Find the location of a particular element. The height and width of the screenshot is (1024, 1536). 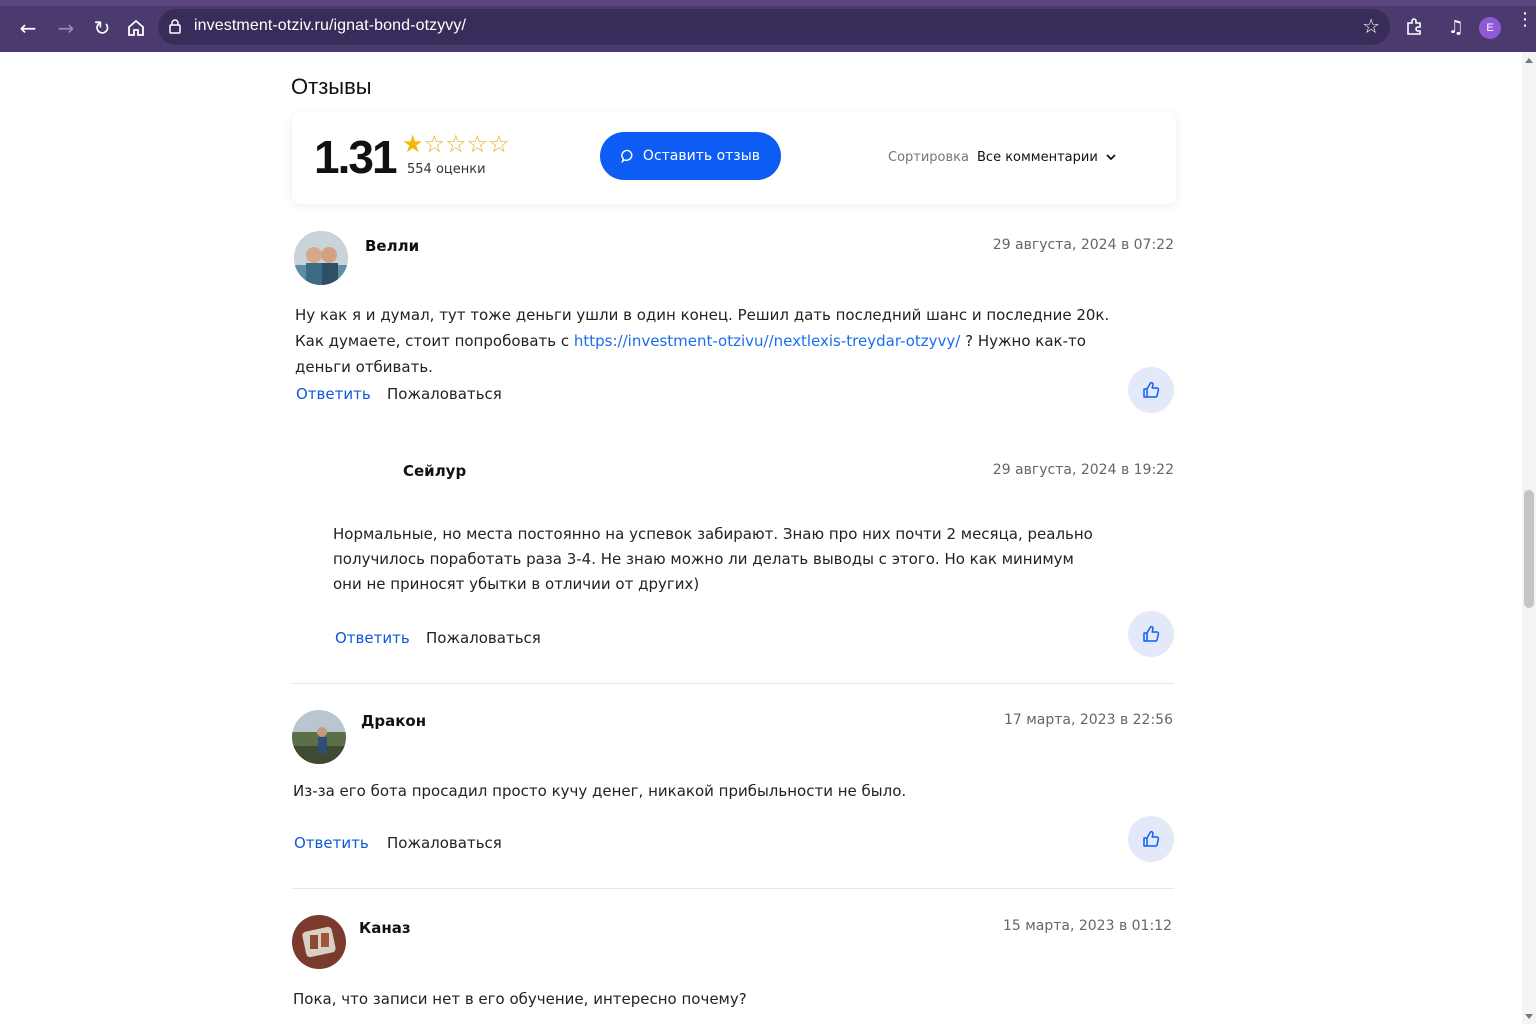

bookmark-star-icon: ☆ is located at coordinates (1371, 26).